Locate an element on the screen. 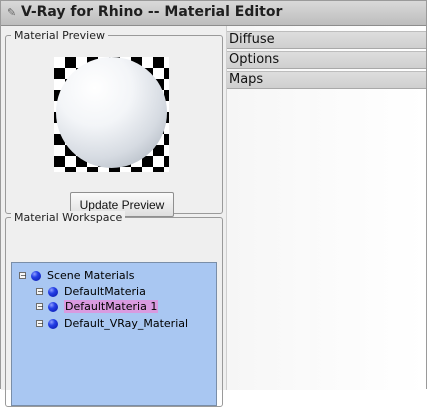 Image resolution: width=427 pixels, height=407 pixels. material-sphere is located at coordinates (111, 112).